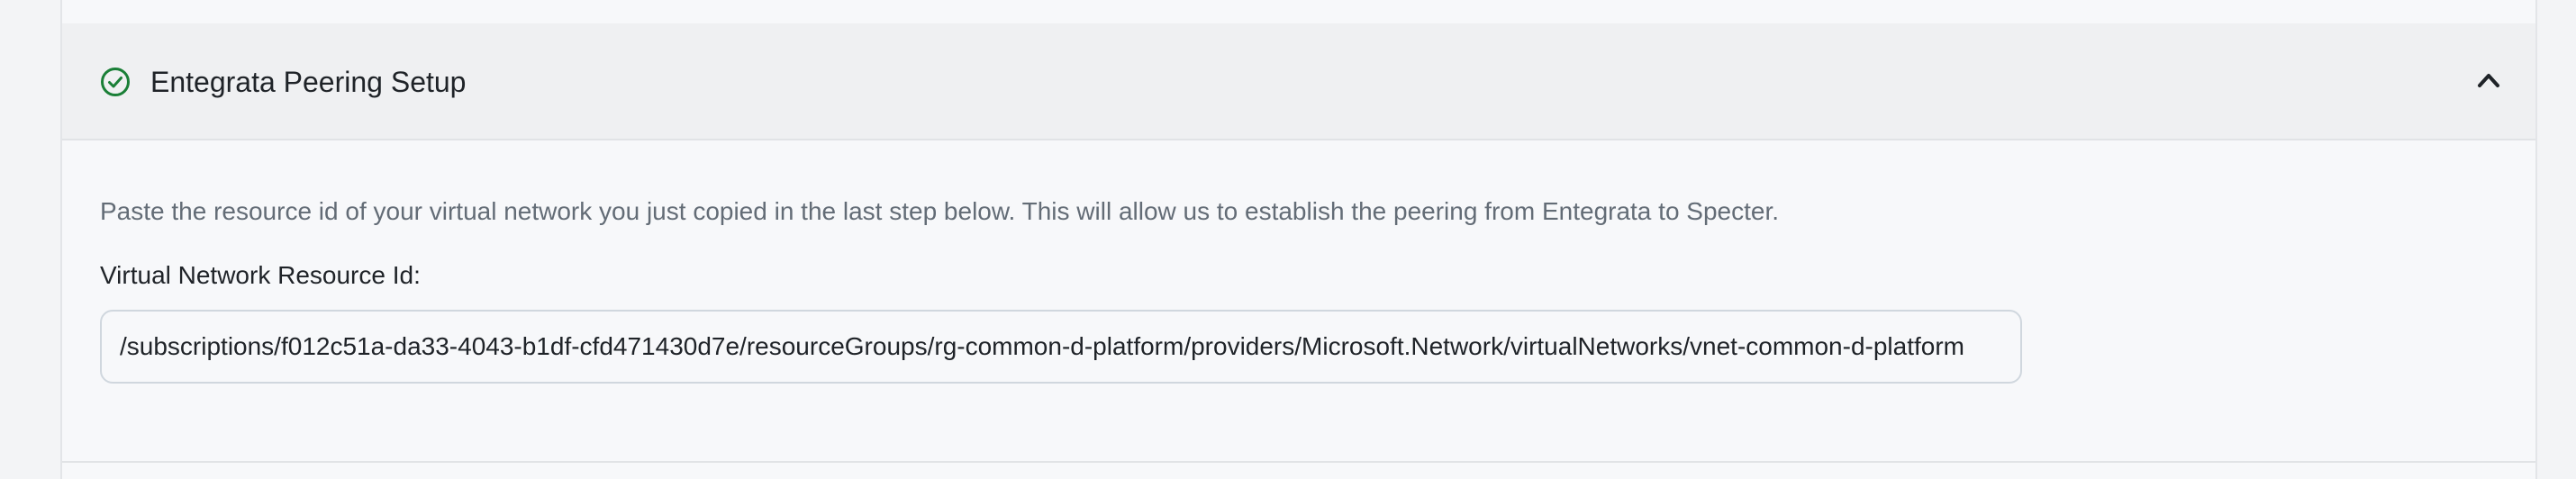 The width and height of the screenshot is (2576, 479). Describe the element at coordinates (1298, 12) in the screenshot. I see `previous-section` at that location.